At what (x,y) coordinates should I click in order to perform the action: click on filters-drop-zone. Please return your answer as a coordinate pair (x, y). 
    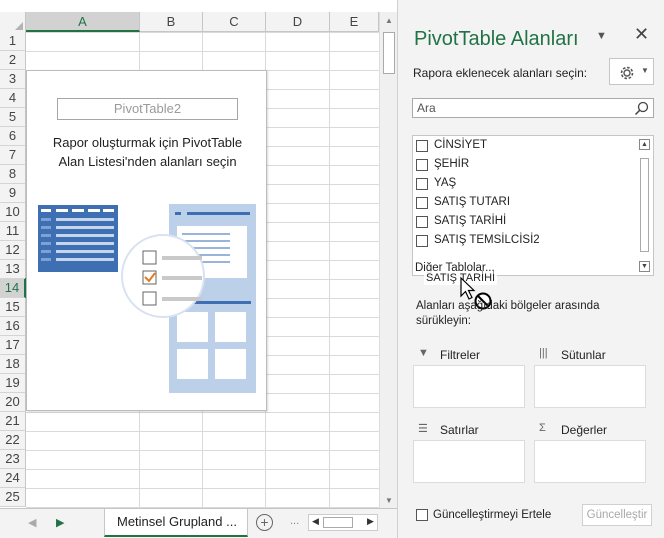
    Looking at the image, I should click on (469, 386).